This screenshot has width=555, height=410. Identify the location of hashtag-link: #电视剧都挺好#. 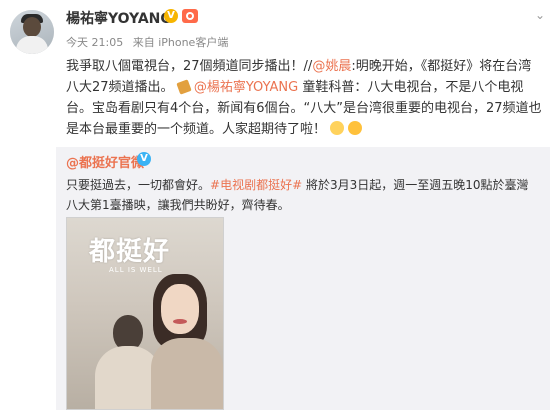
(256, 185).